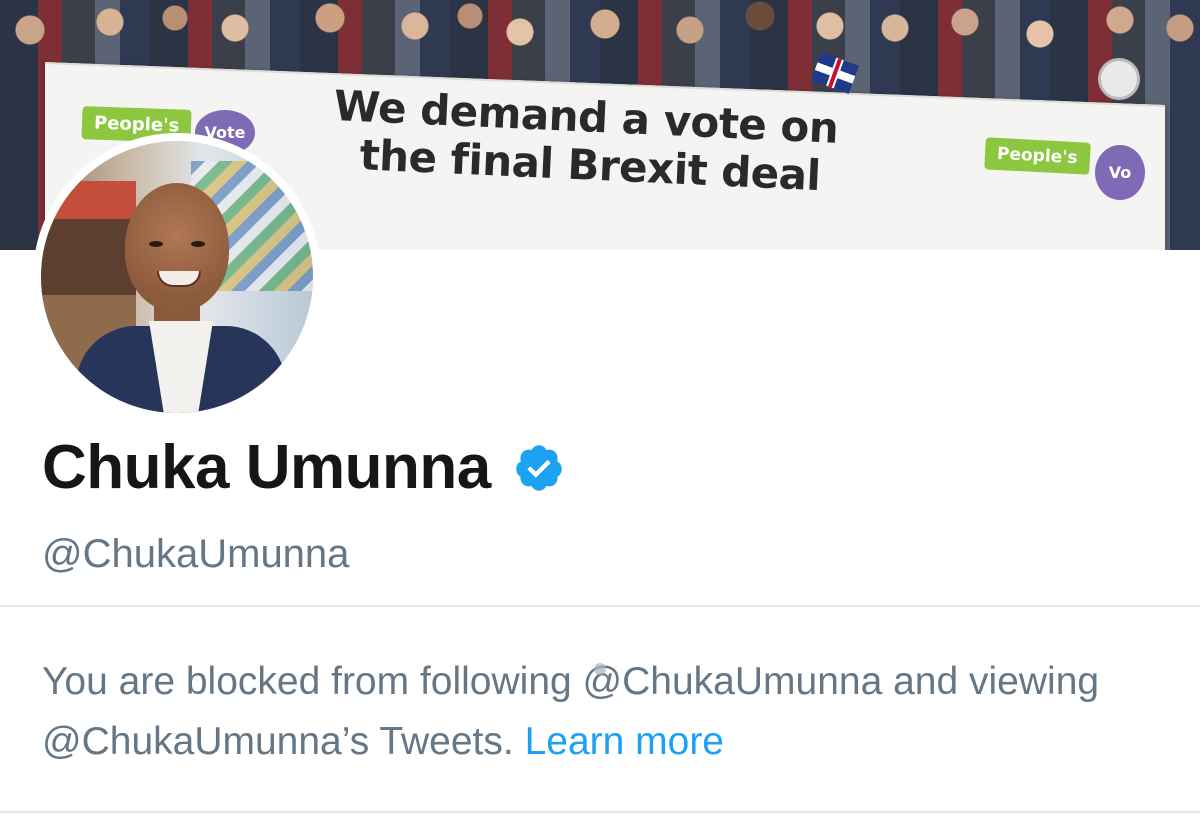  What do you see at coordinates (266, 467) in the screenshot?
I see `display-name: Chuka Umunna` at bounding box center [266, 467].